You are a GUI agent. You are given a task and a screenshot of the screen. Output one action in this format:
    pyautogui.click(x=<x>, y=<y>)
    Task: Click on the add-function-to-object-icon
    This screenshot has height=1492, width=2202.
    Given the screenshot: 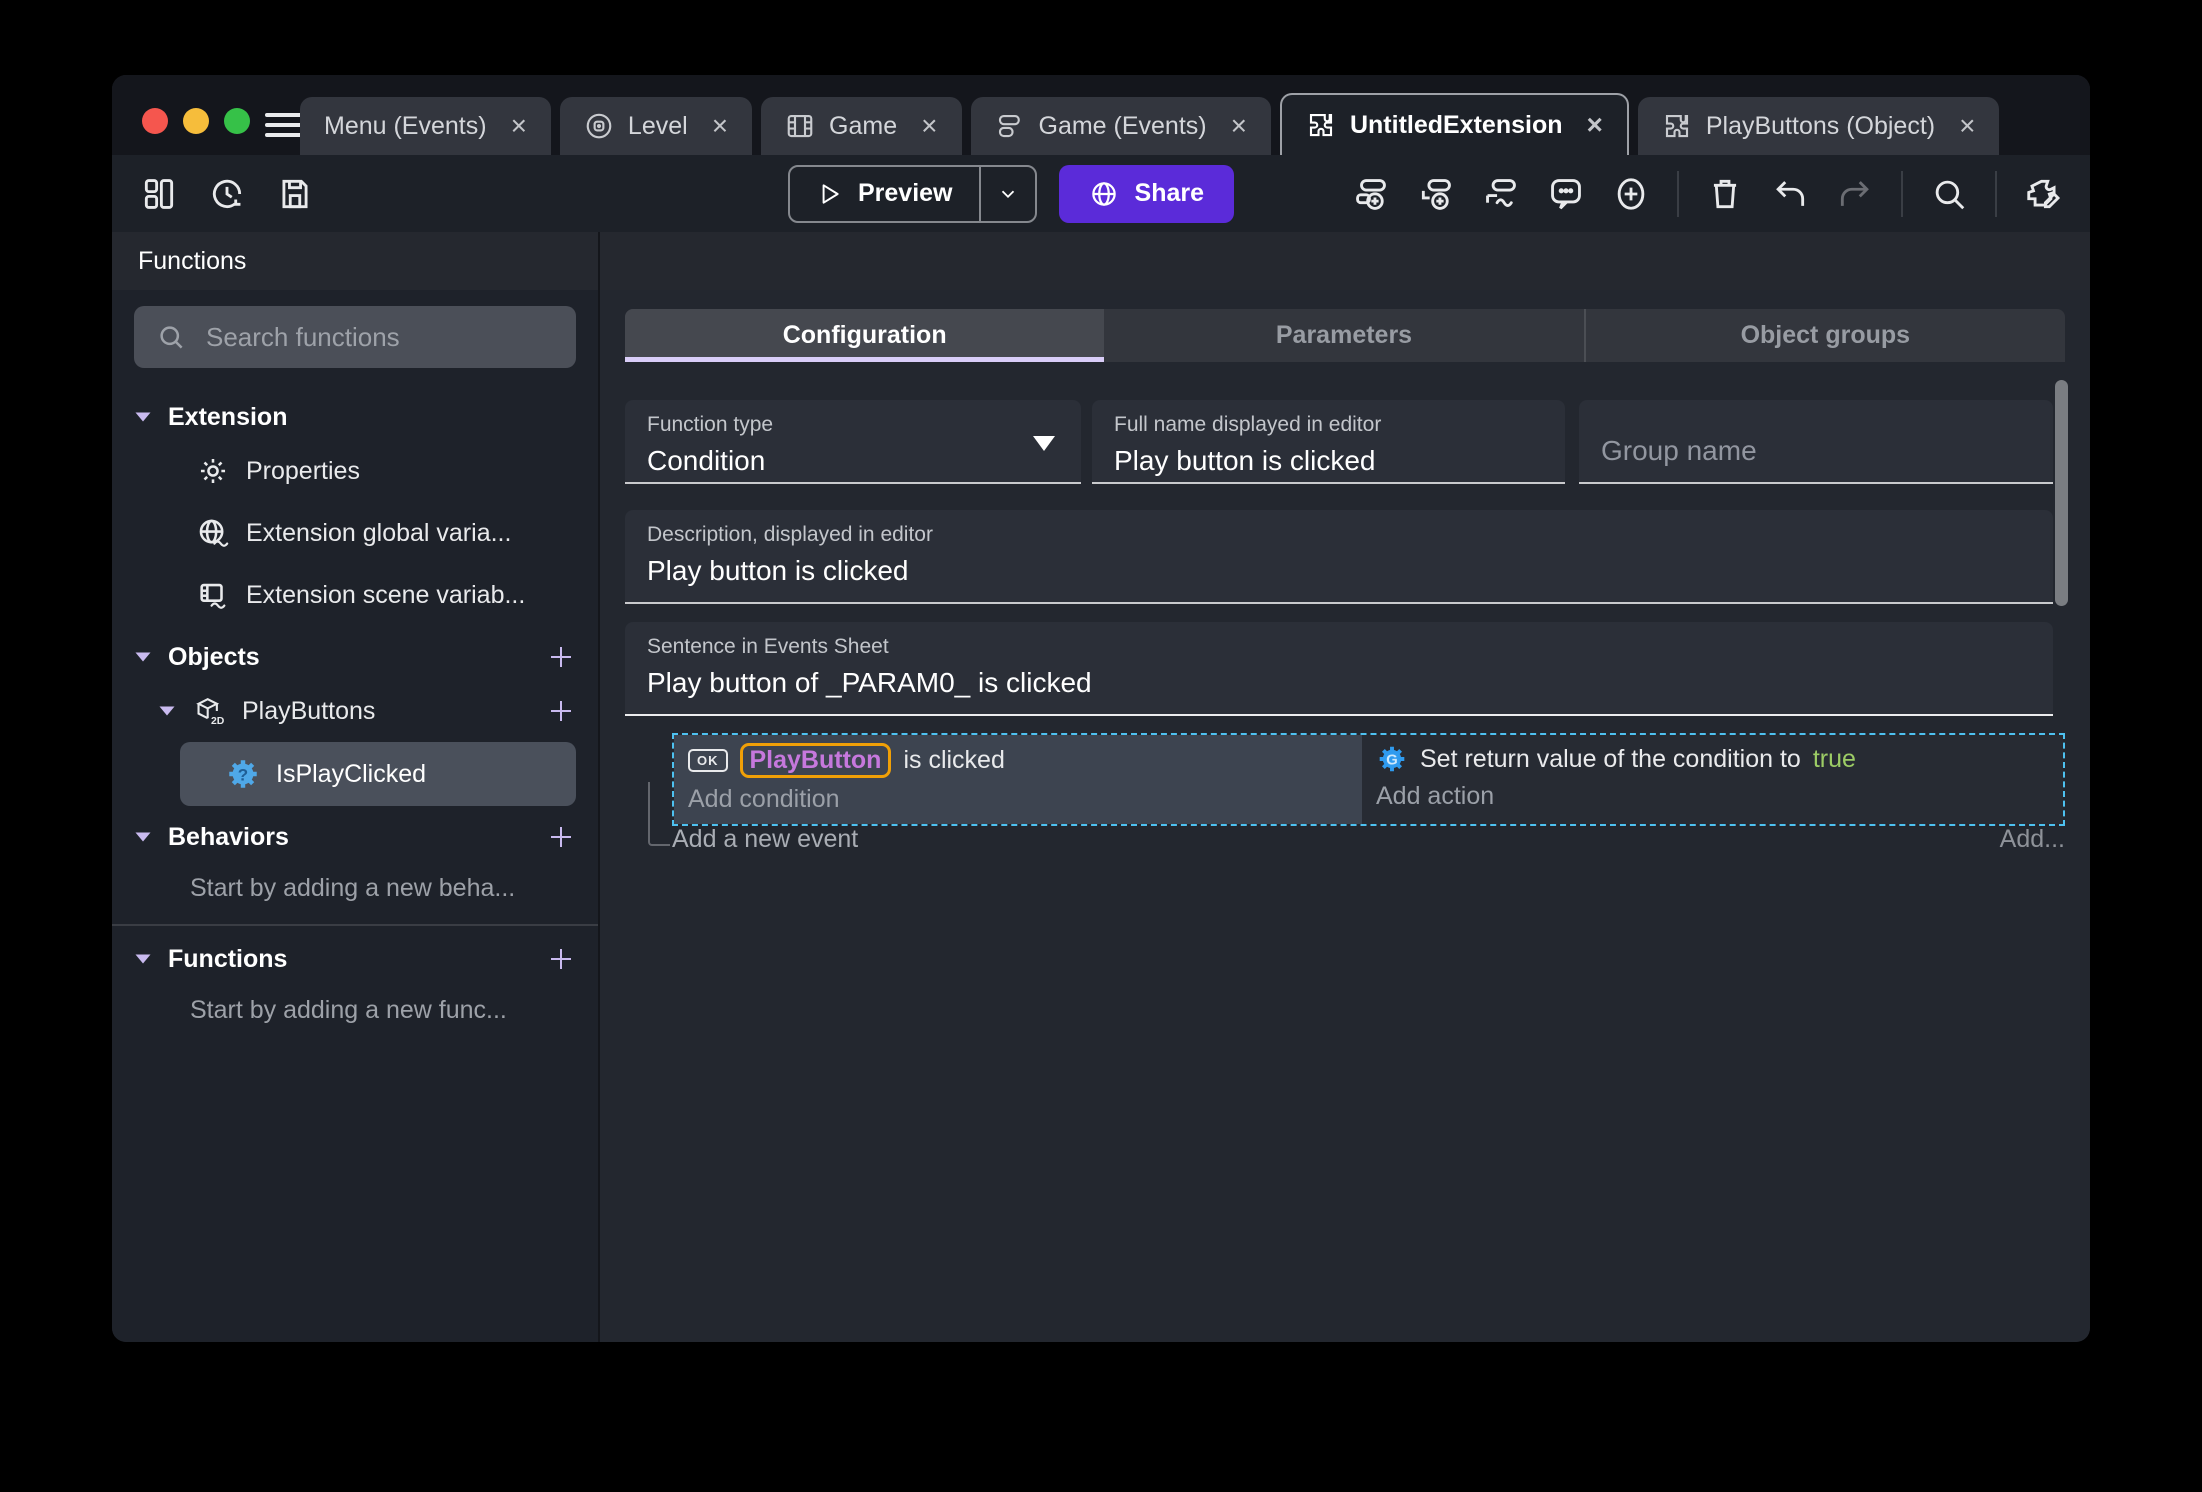 What is the action you would take?
    pyautogui.click(x=561, y=711)
    